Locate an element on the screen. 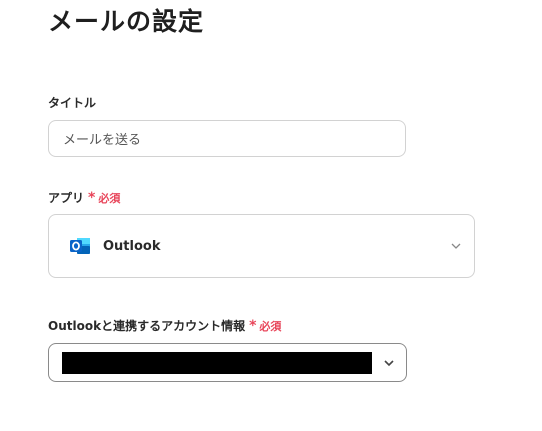 The width and height of the screenshot is (542, 431). app-field-label: アプリ * 必須 is located at coordinates (84, 198).